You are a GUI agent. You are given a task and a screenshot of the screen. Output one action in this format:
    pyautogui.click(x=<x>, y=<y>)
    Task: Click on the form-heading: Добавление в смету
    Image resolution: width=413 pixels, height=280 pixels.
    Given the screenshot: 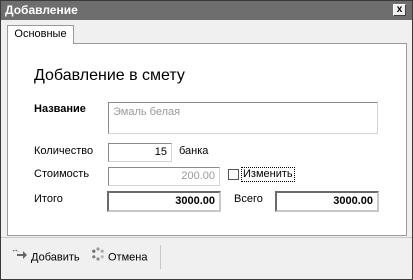 What is the action you would take?
    pyautogui.click(x=109, y=75)
    